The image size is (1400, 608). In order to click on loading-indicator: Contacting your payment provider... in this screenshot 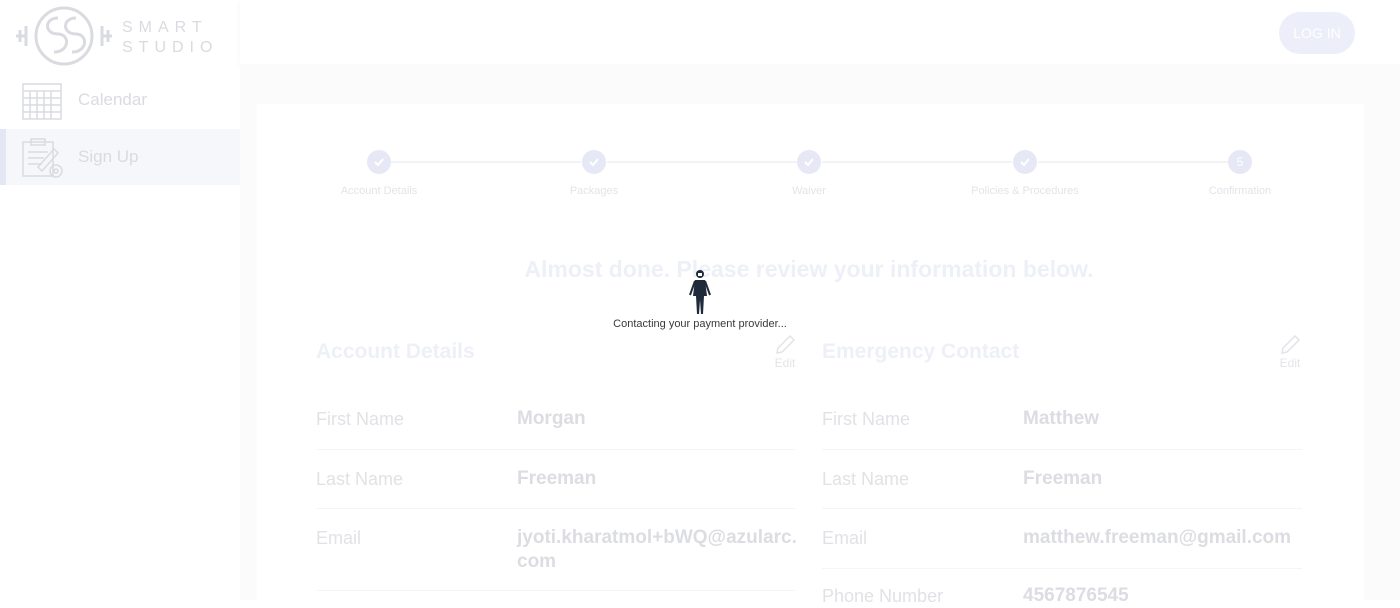, I will do `click(700, 299)`.